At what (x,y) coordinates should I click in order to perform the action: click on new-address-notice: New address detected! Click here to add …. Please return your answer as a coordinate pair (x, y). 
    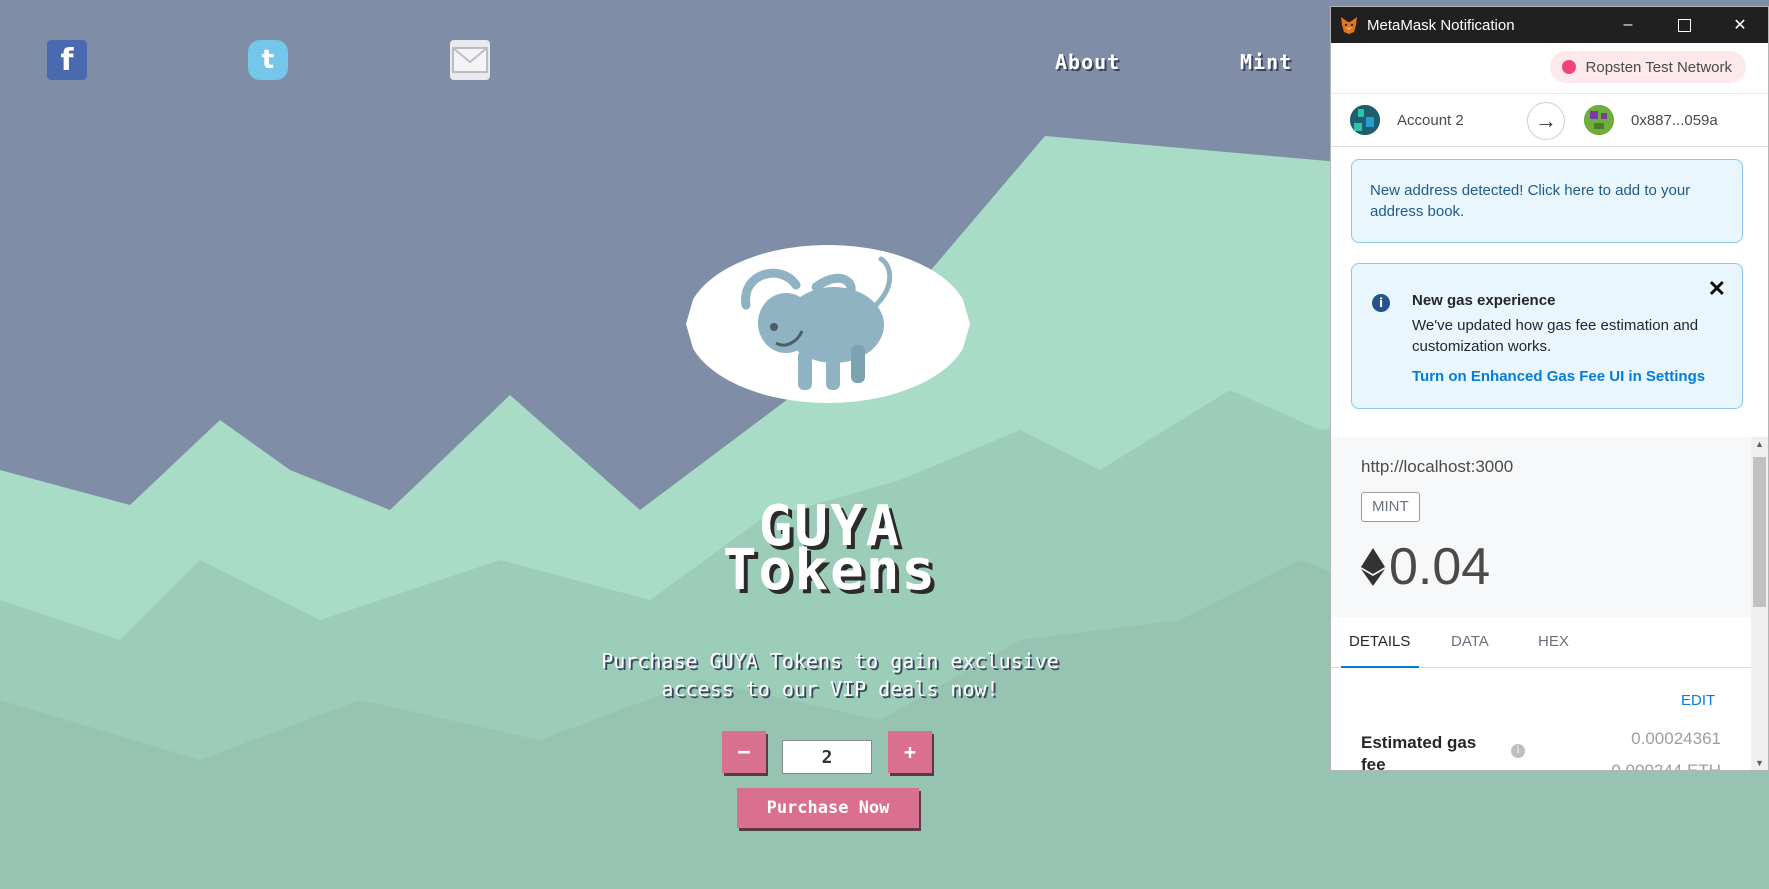
    Looking at the image, I should click on (1547, 201).